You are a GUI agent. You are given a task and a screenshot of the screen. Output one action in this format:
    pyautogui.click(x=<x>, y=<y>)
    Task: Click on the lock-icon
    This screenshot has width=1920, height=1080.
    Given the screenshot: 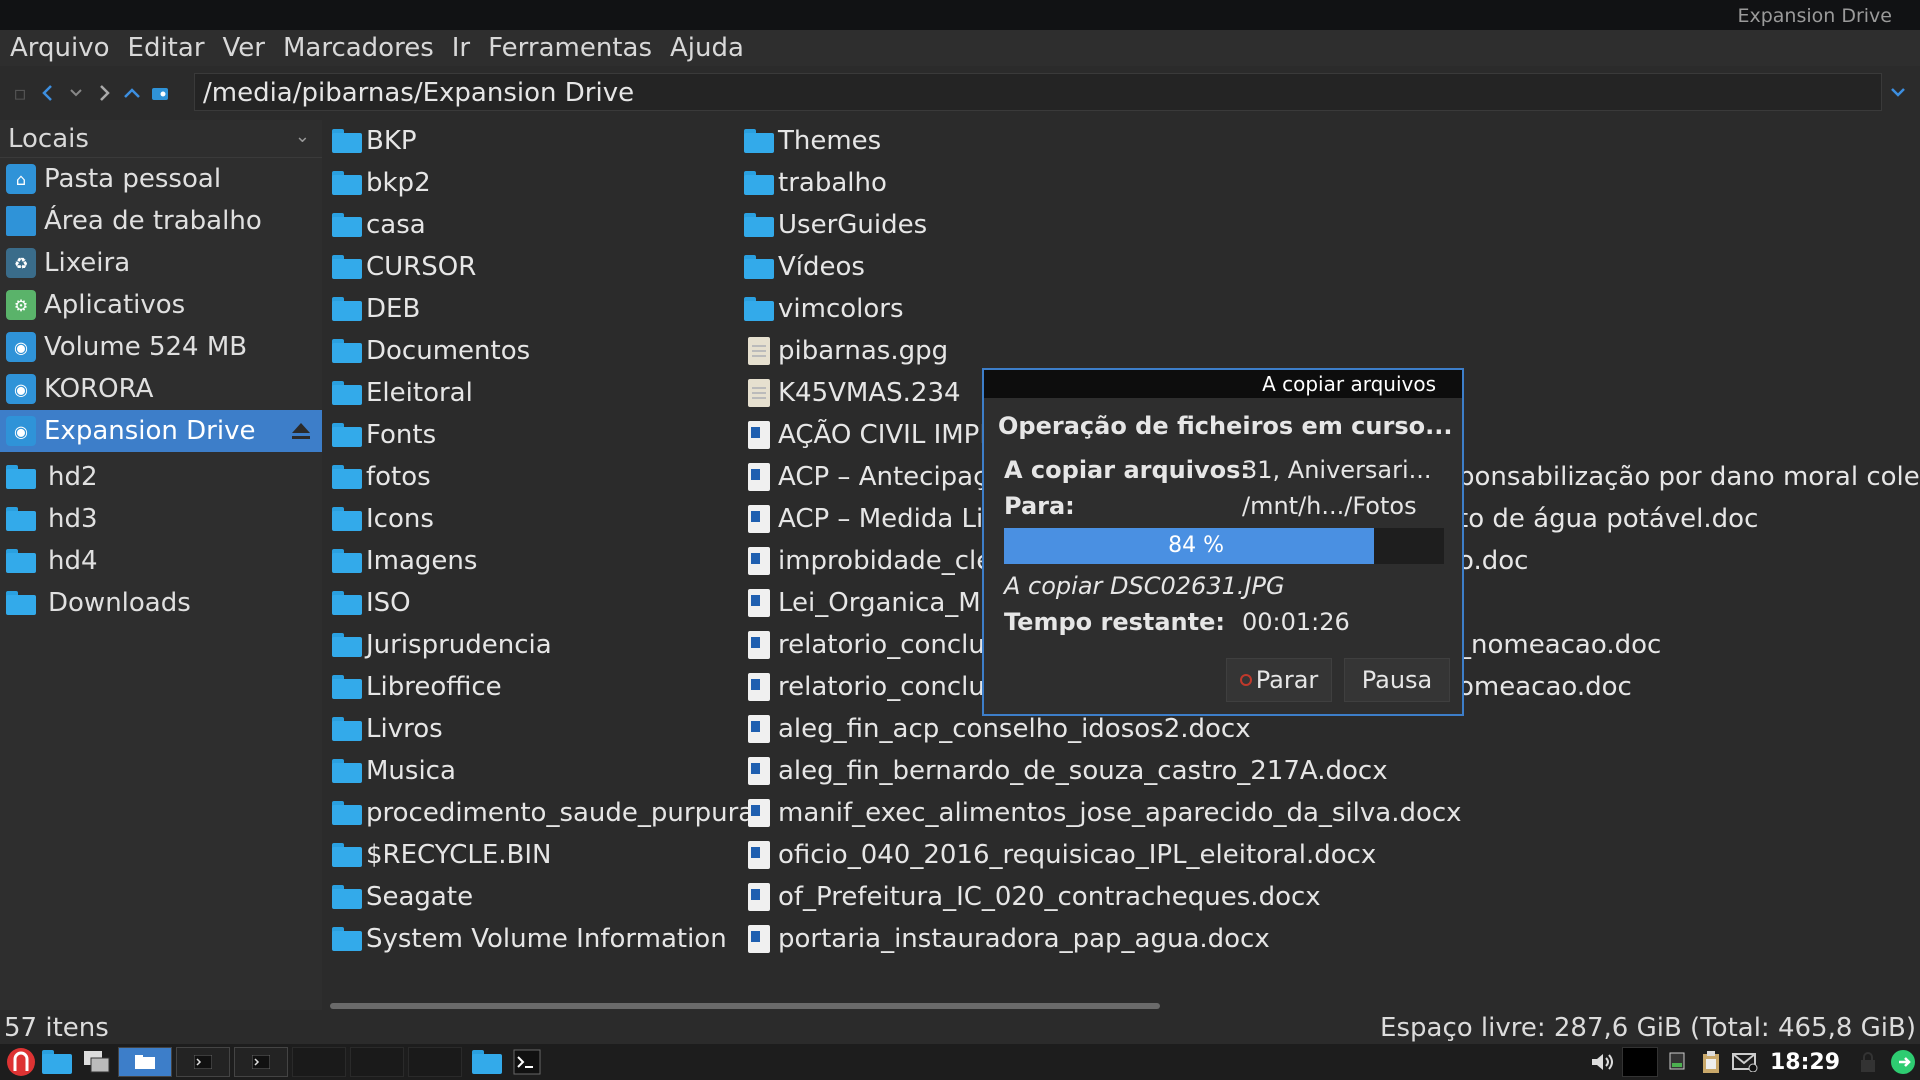 What is the action you would take?
    pyautogui.click(x=1868, y=1062)
    